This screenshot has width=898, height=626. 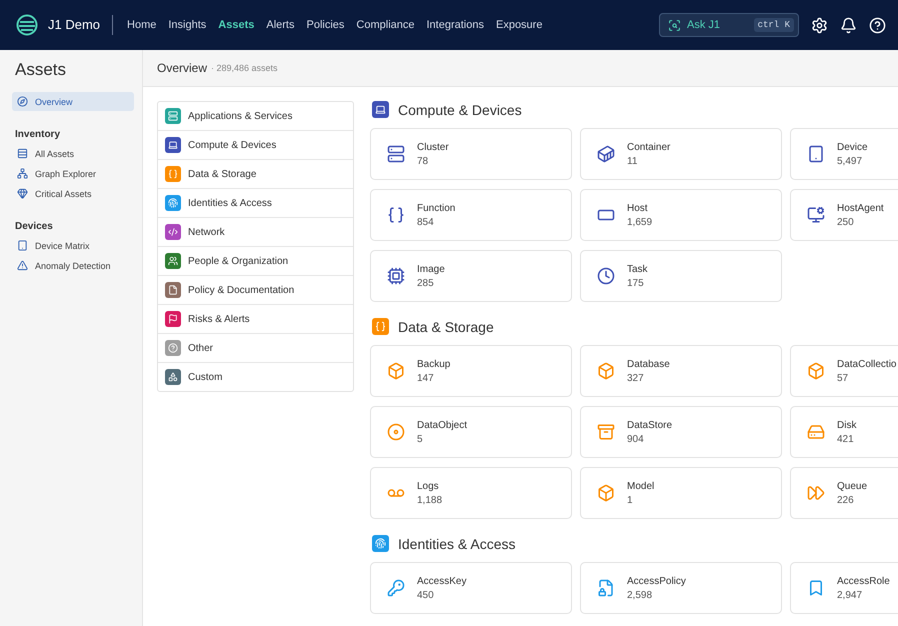 What do you see at coordinates (22, 265) in the screenshot?
I see `warning-icon` at bounding box center [22, 265].